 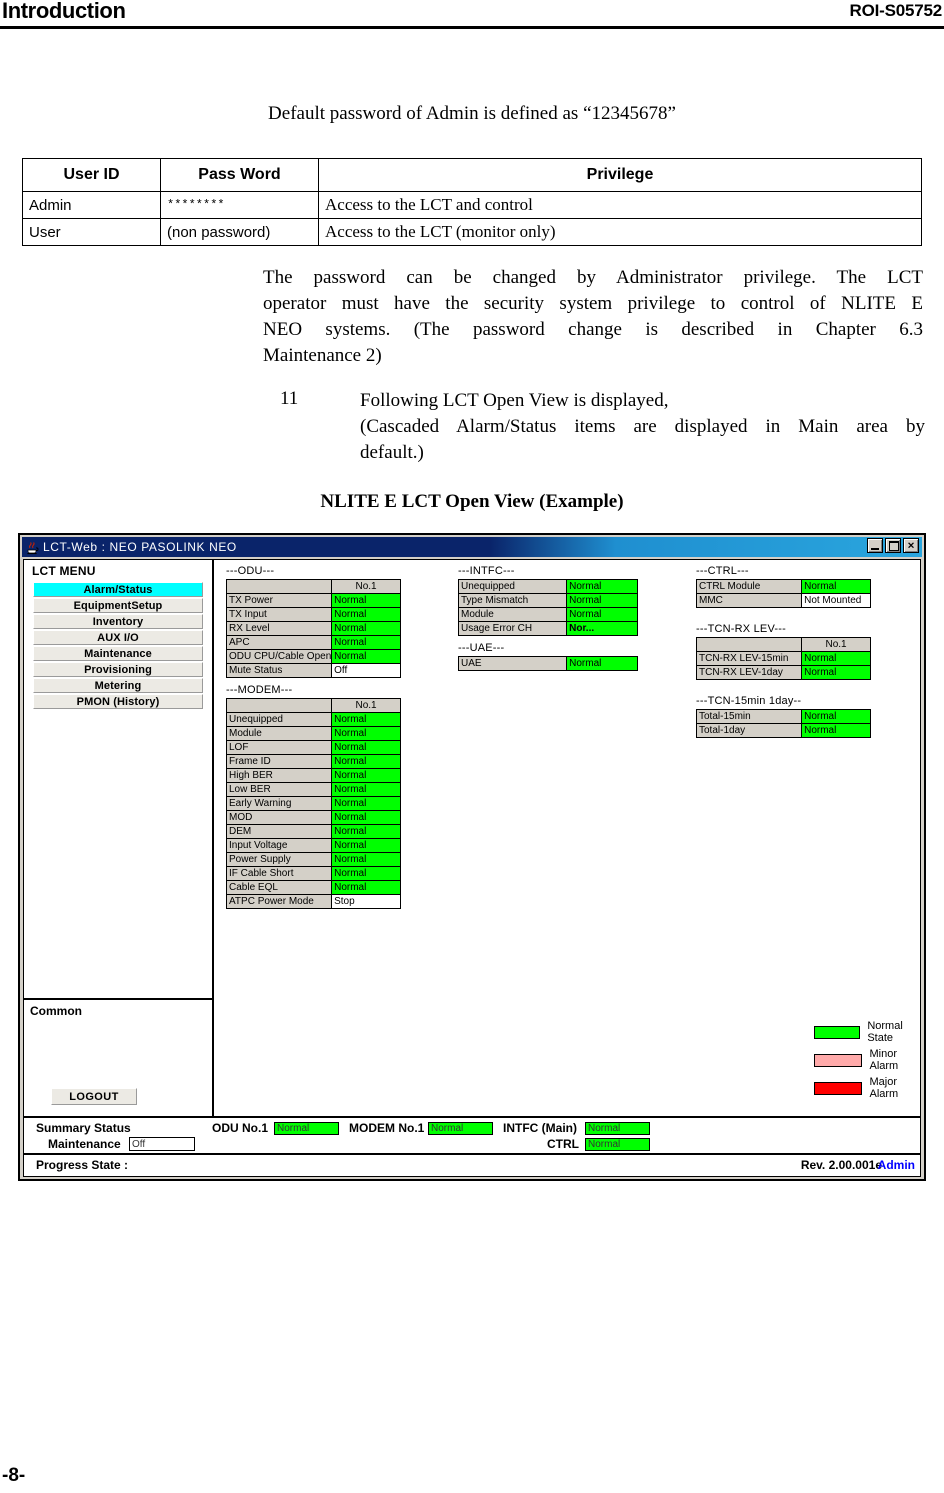 I want to click on legend-swatch-minor, so click(x=838, y=1060).